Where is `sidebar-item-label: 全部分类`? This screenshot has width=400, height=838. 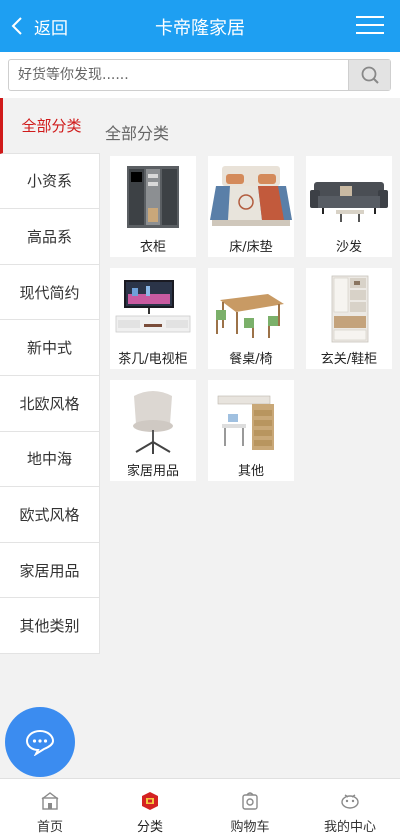 sidebar-item-label: 全部分类 is located at coordinates (51, 125).